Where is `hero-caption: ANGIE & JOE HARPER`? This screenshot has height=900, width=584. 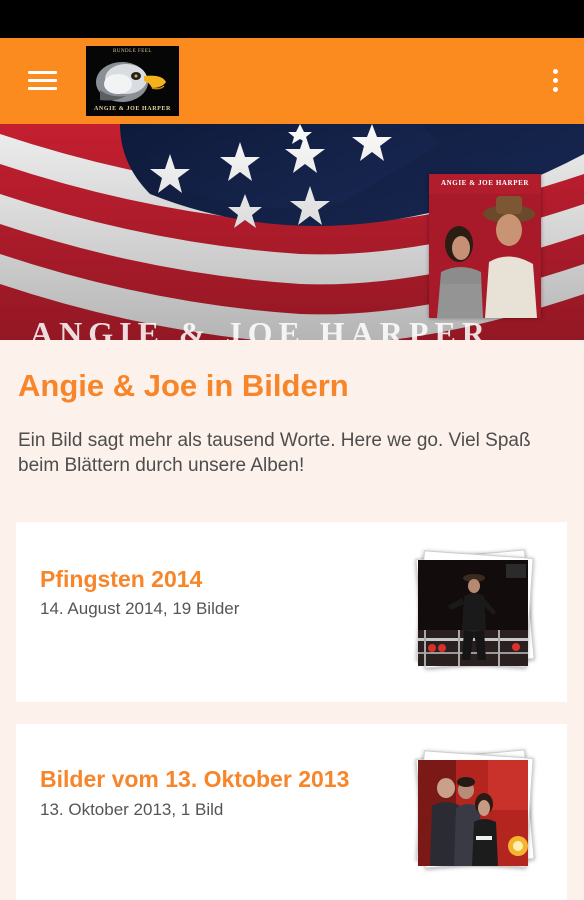 hero-caption: ANGIE & JOE HARPER is located at coordinates (260, 327).